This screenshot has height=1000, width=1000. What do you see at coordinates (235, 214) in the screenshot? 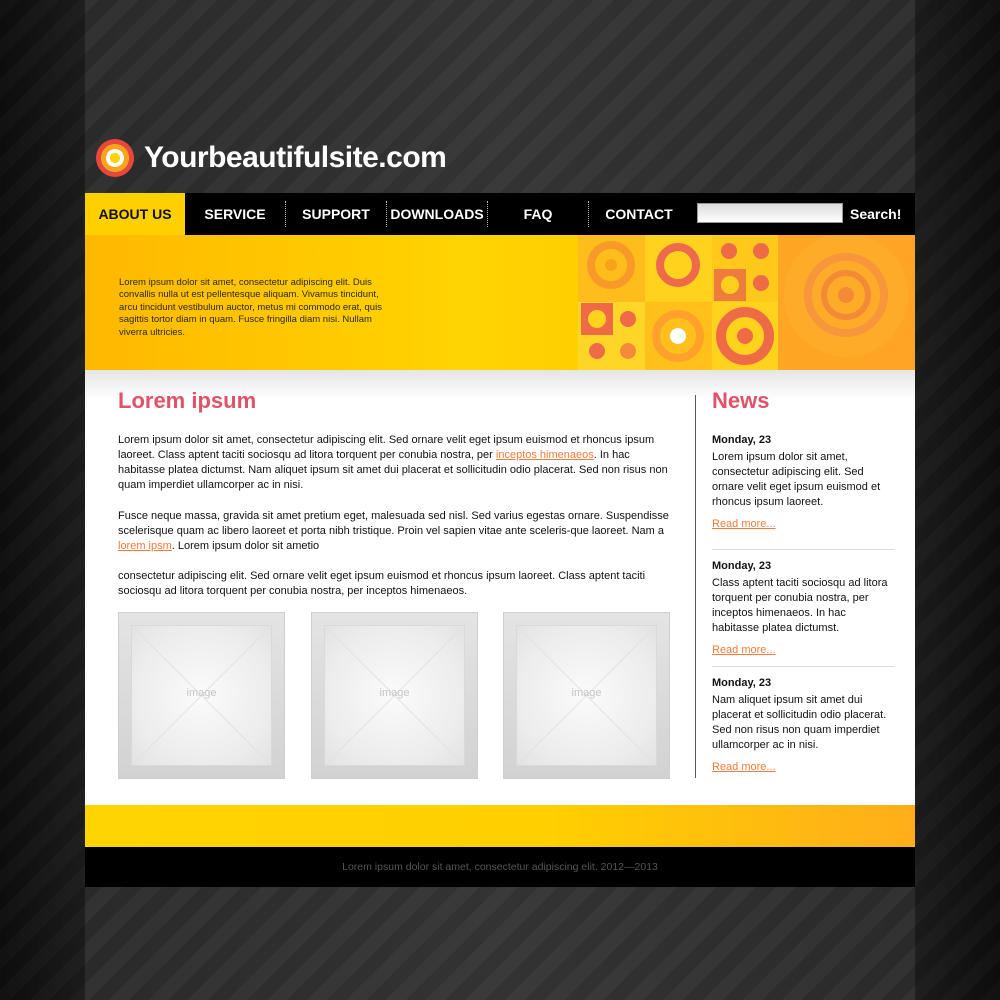
I see `nav-item-service: SERVICE` at bounding box center [235, 214].